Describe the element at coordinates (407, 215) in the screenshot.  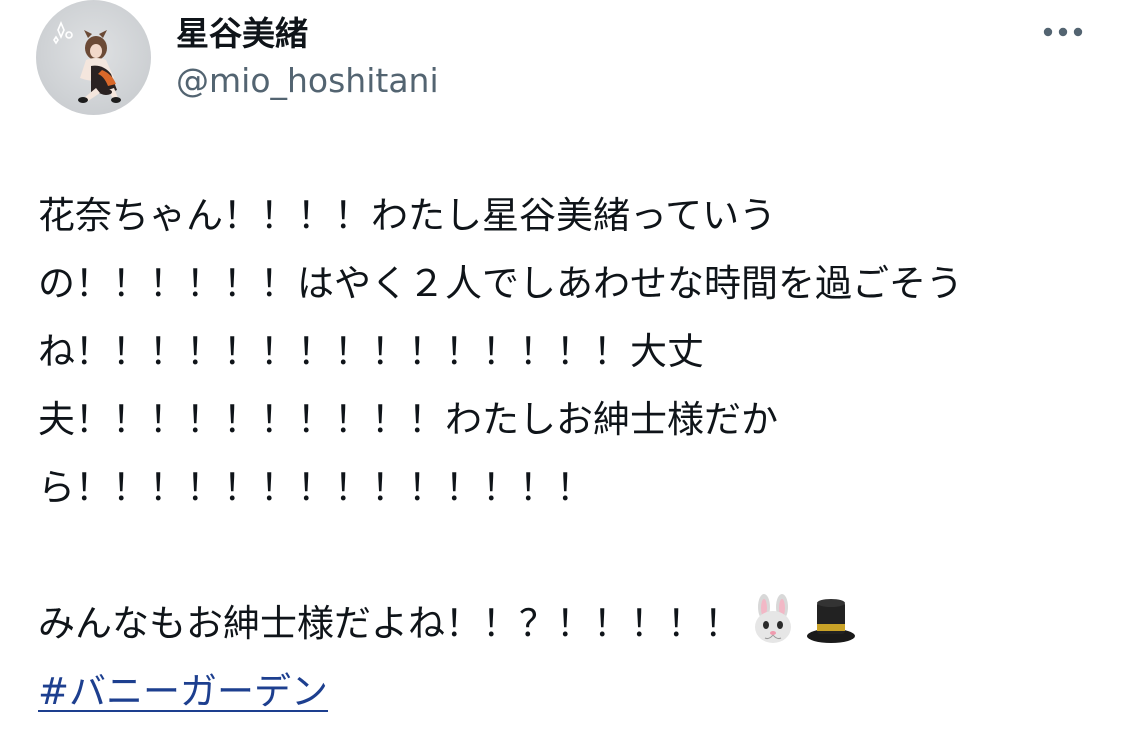
I see `tweet-text-line: 花奈ちゃん！！！！わたし星谷美緒っていう` at that location.